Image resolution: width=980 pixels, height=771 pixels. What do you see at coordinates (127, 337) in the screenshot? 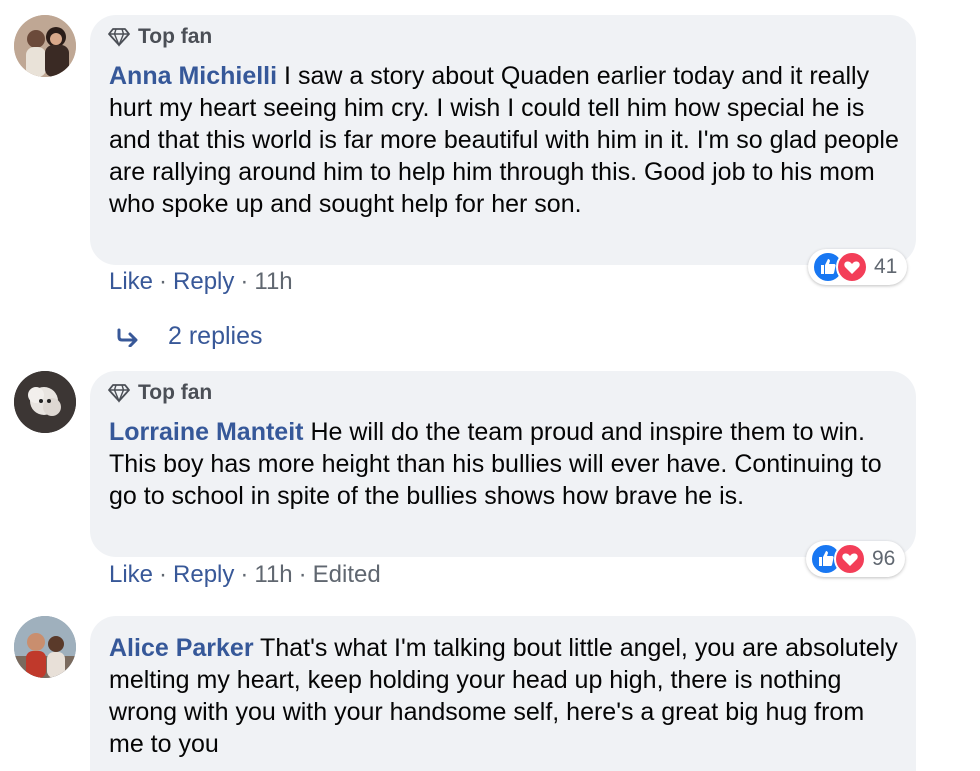
I see `reply-arrow-icon` at bounding box center [127, 337].